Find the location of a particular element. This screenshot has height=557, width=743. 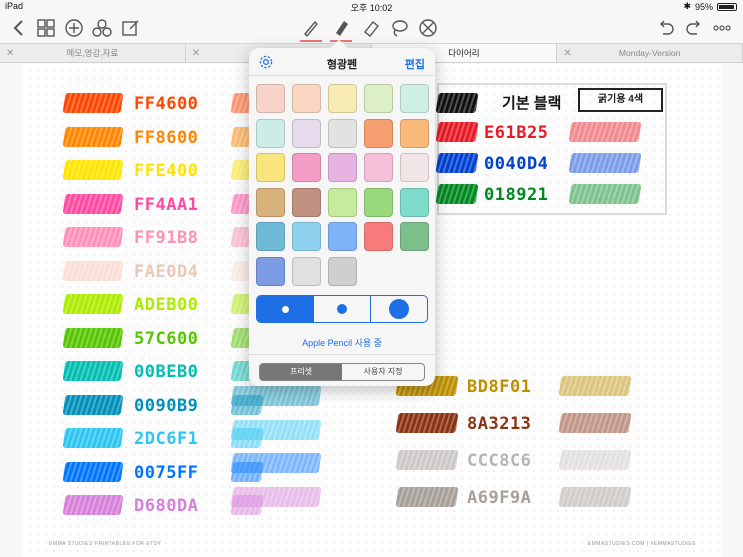

toolbar is located at coordinates (371, 28).